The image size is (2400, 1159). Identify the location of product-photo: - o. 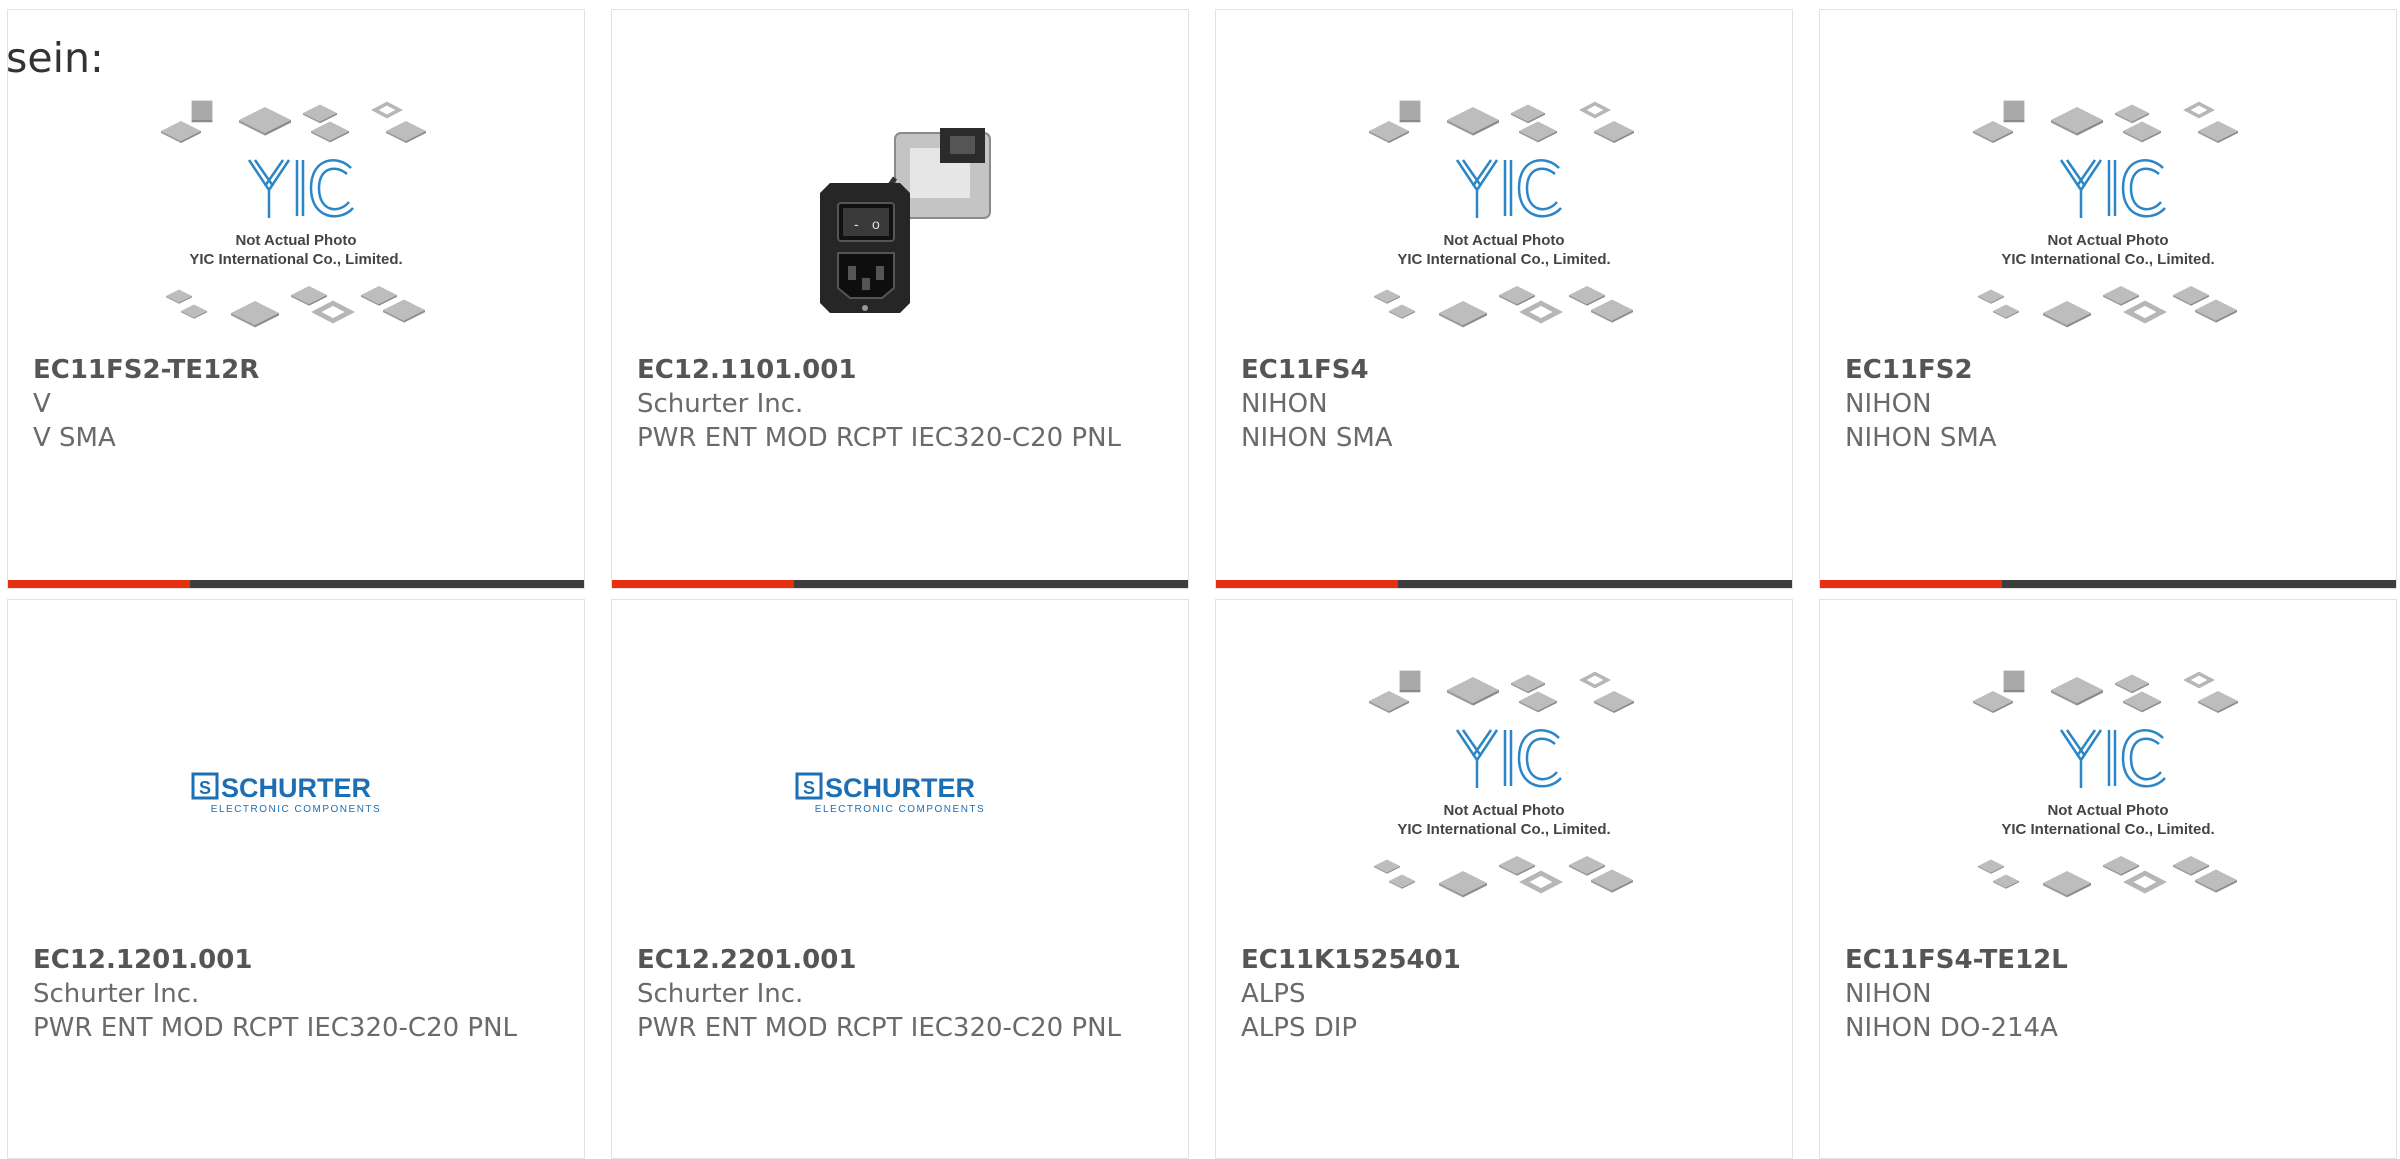
(900, 223).